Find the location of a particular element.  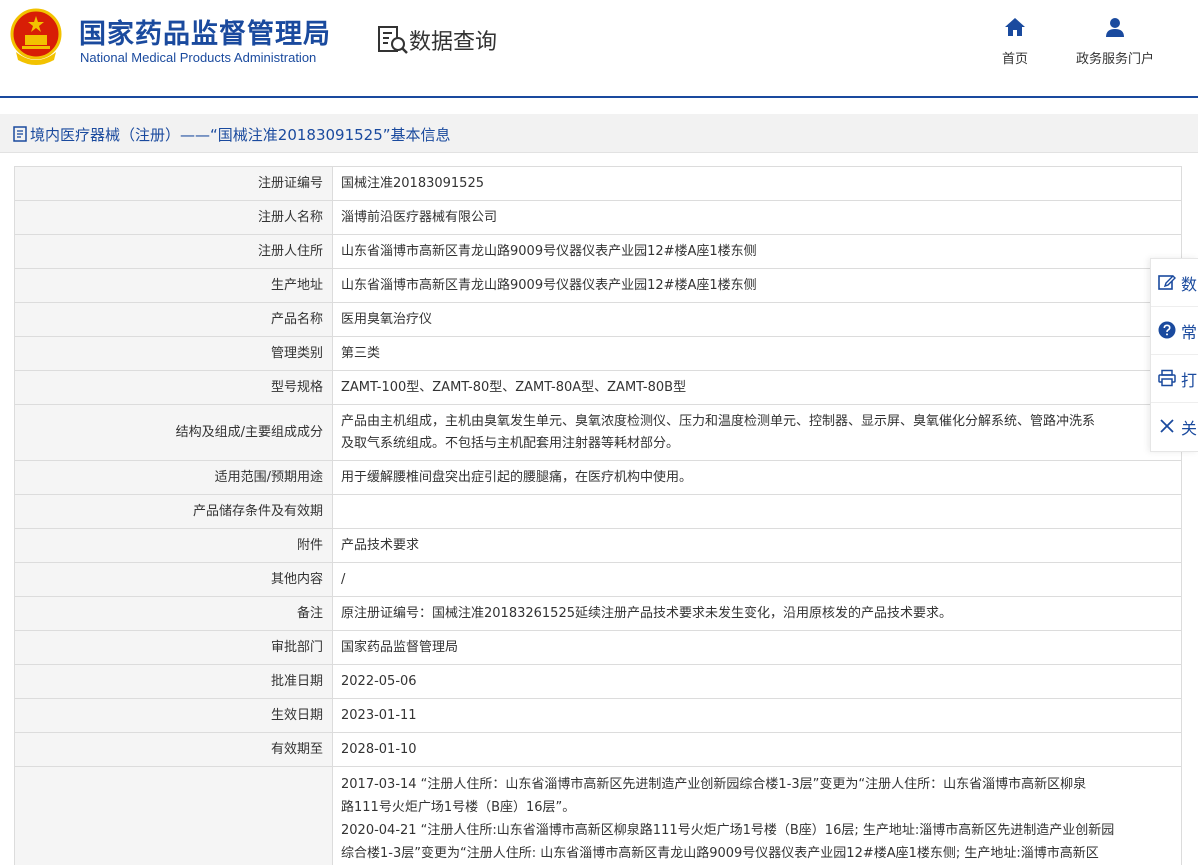

float-faq-button: 常 is located at coordinates (1174, 331).